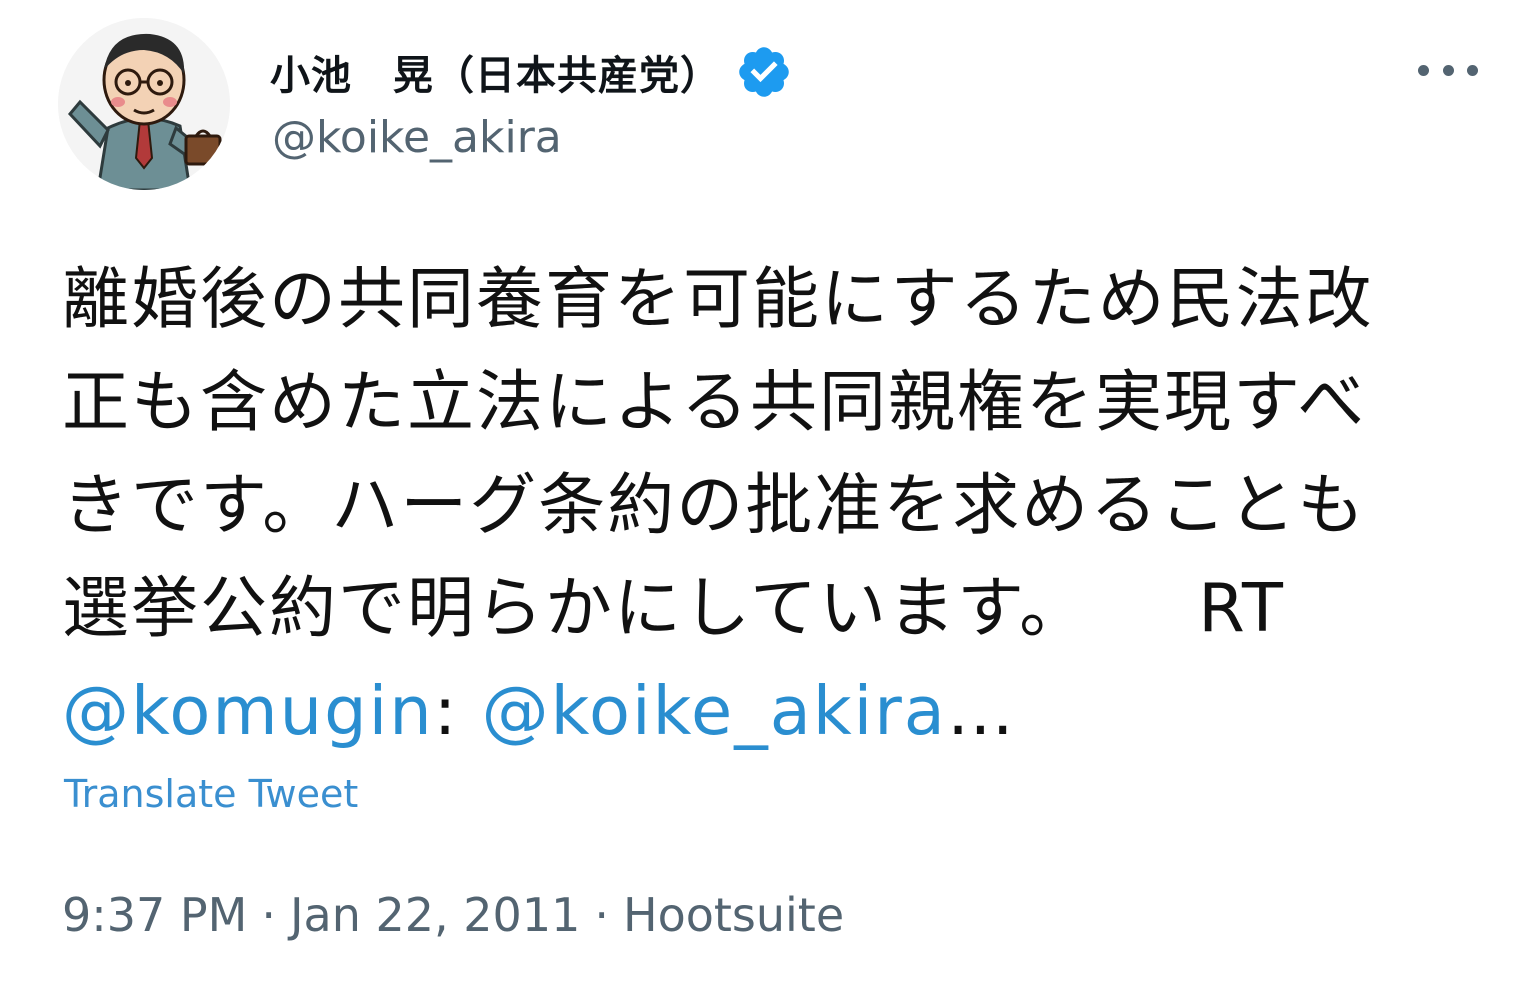 The width and height of the screenshot is (1536, 1003). Describe the element at coordinates (1241, 608) in the screenshot. I see `retweet-label: RT` at that location.